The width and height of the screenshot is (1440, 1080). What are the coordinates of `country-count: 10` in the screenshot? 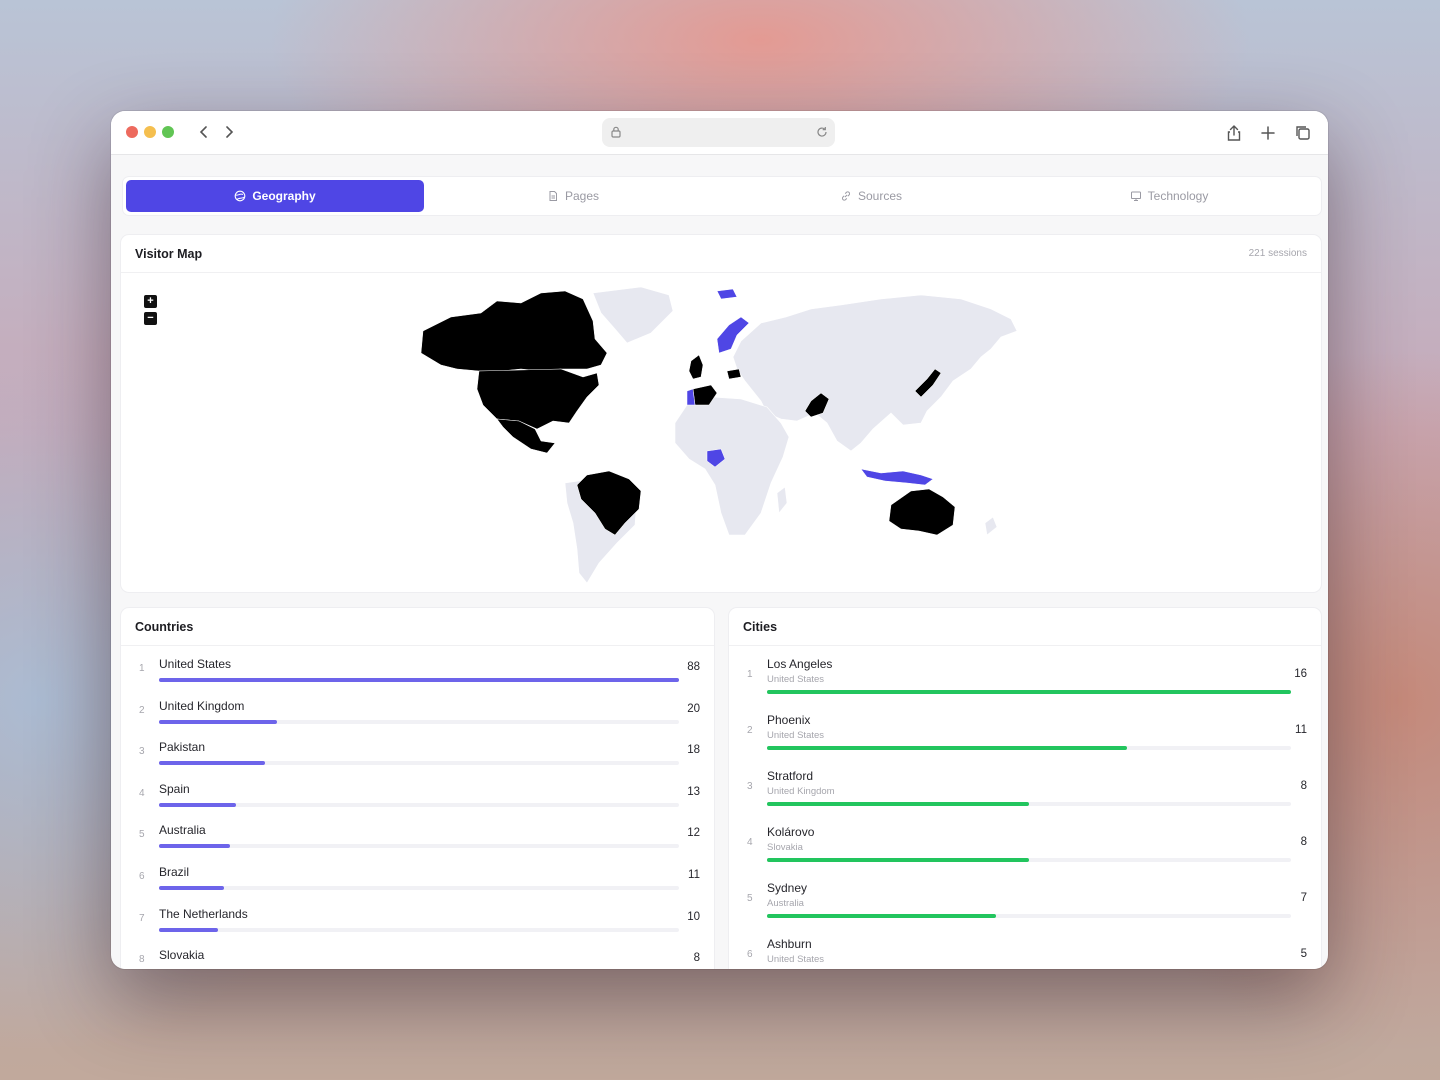 It's located at (693, 916).